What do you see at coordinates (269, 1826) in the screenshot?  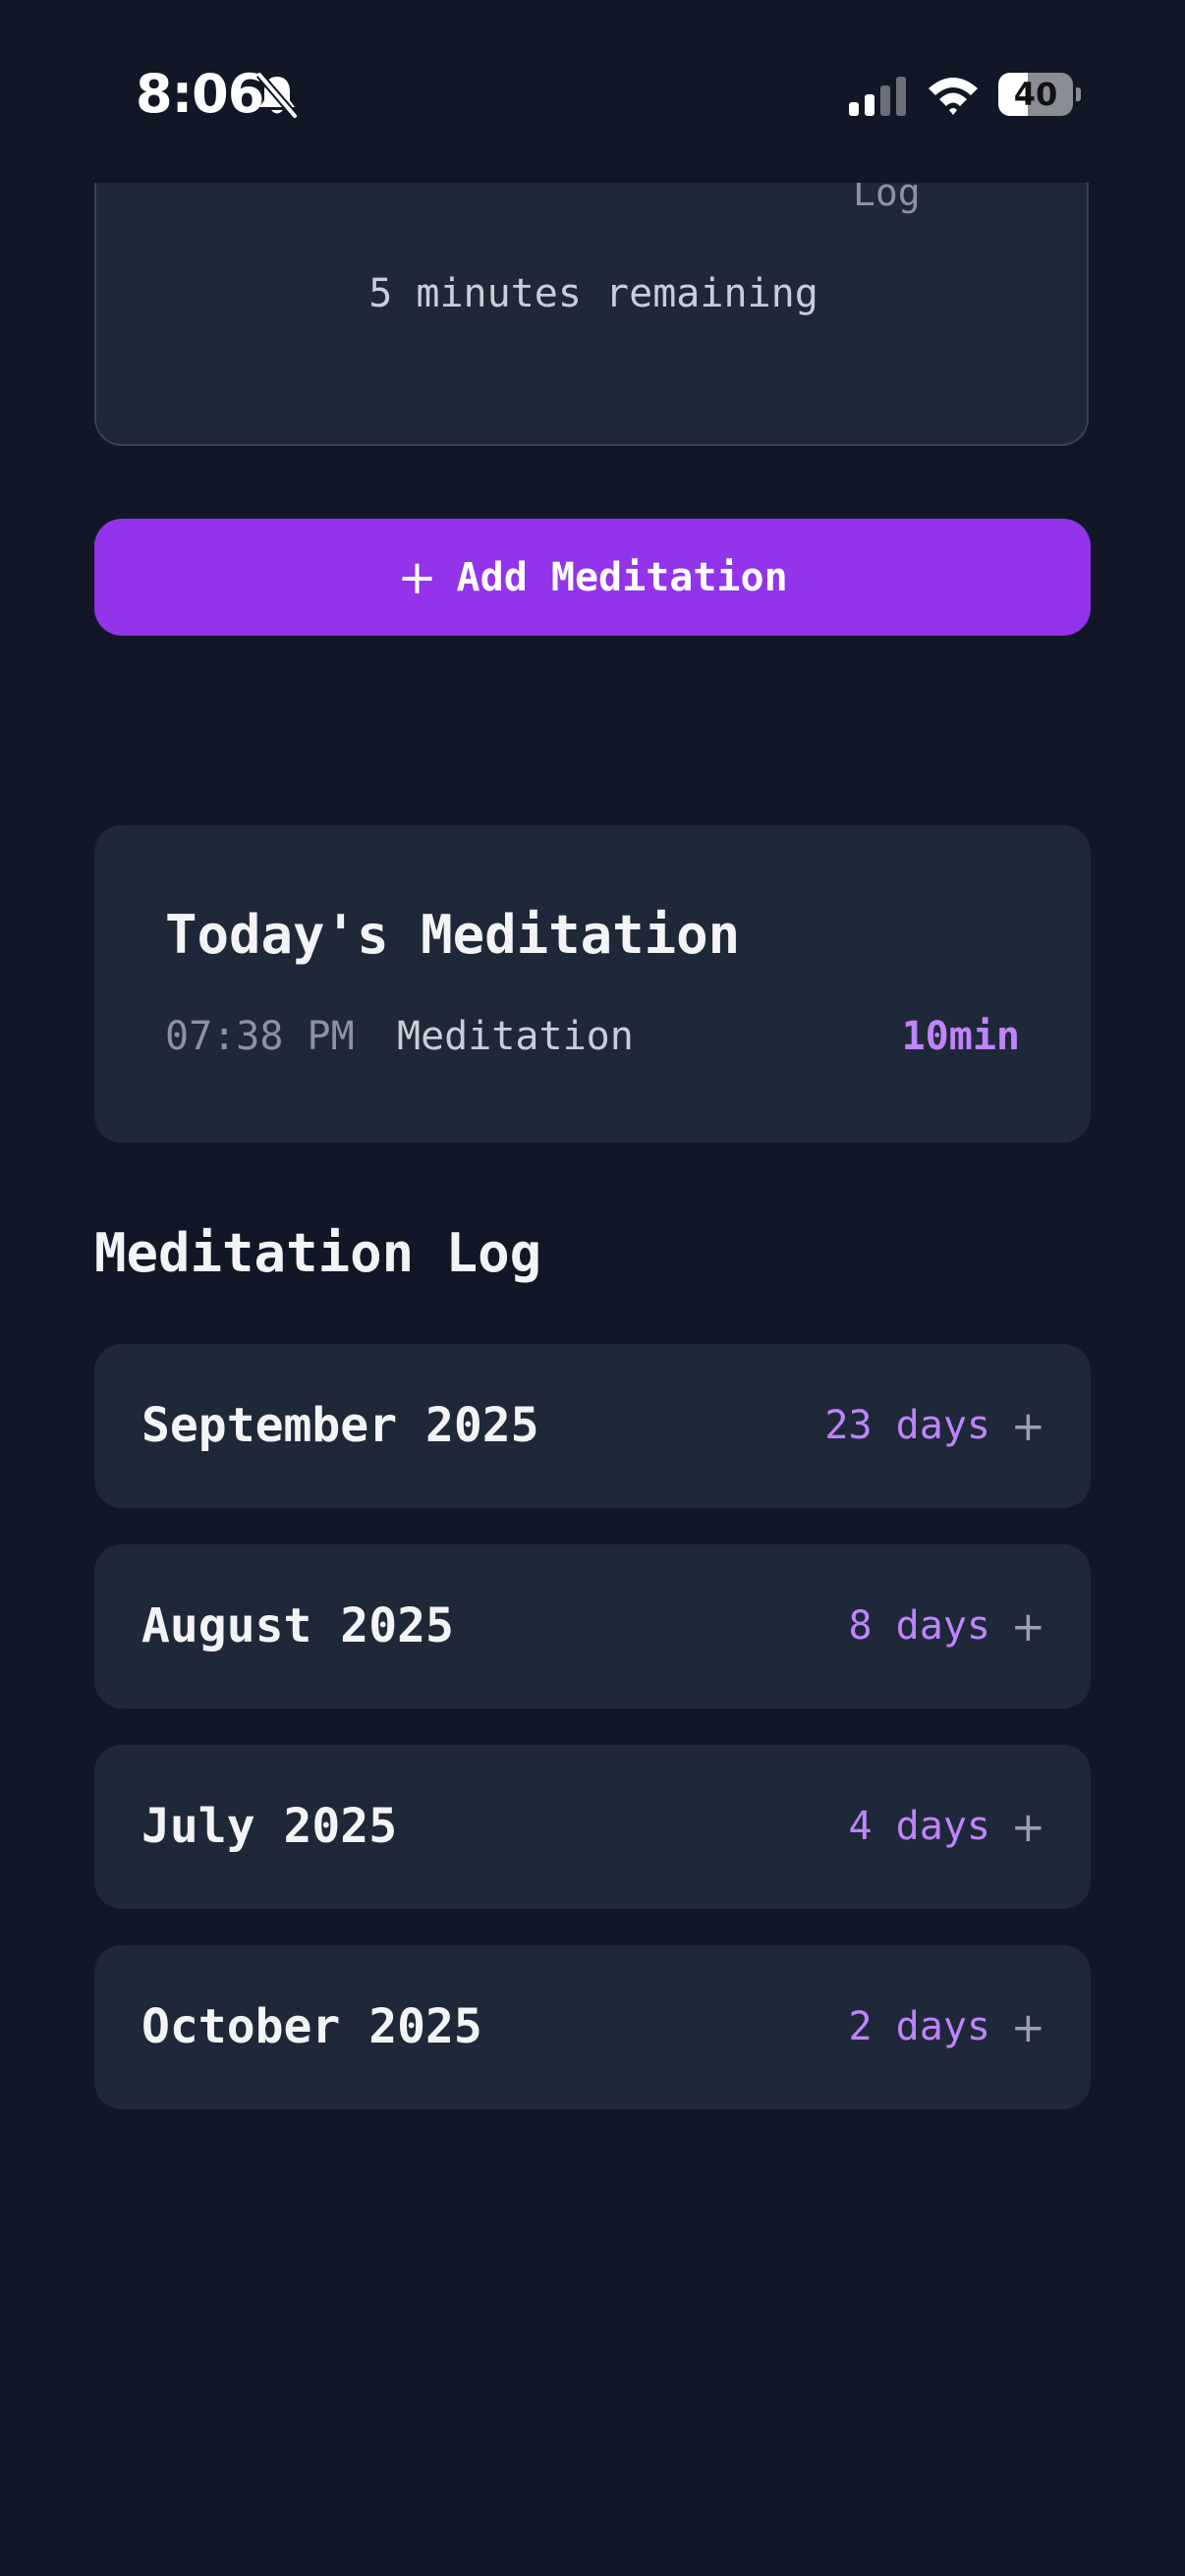 I see `month-name: July 2025` at bounding box center [269, 1826].